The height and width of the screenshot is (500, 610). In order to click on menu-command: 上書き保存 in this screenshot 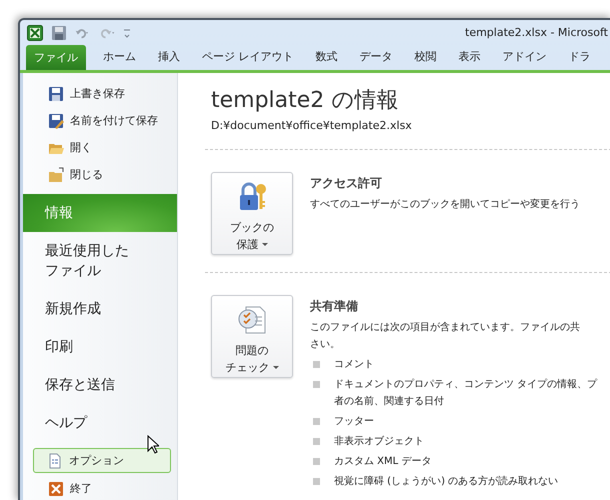, I will do `click(100, 93)`.